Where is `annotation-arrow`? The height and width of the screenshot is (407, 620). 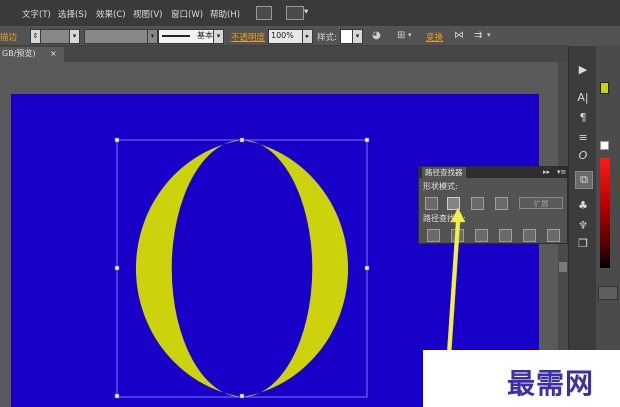
annotation-arrow is located at coordinates (456, 281).